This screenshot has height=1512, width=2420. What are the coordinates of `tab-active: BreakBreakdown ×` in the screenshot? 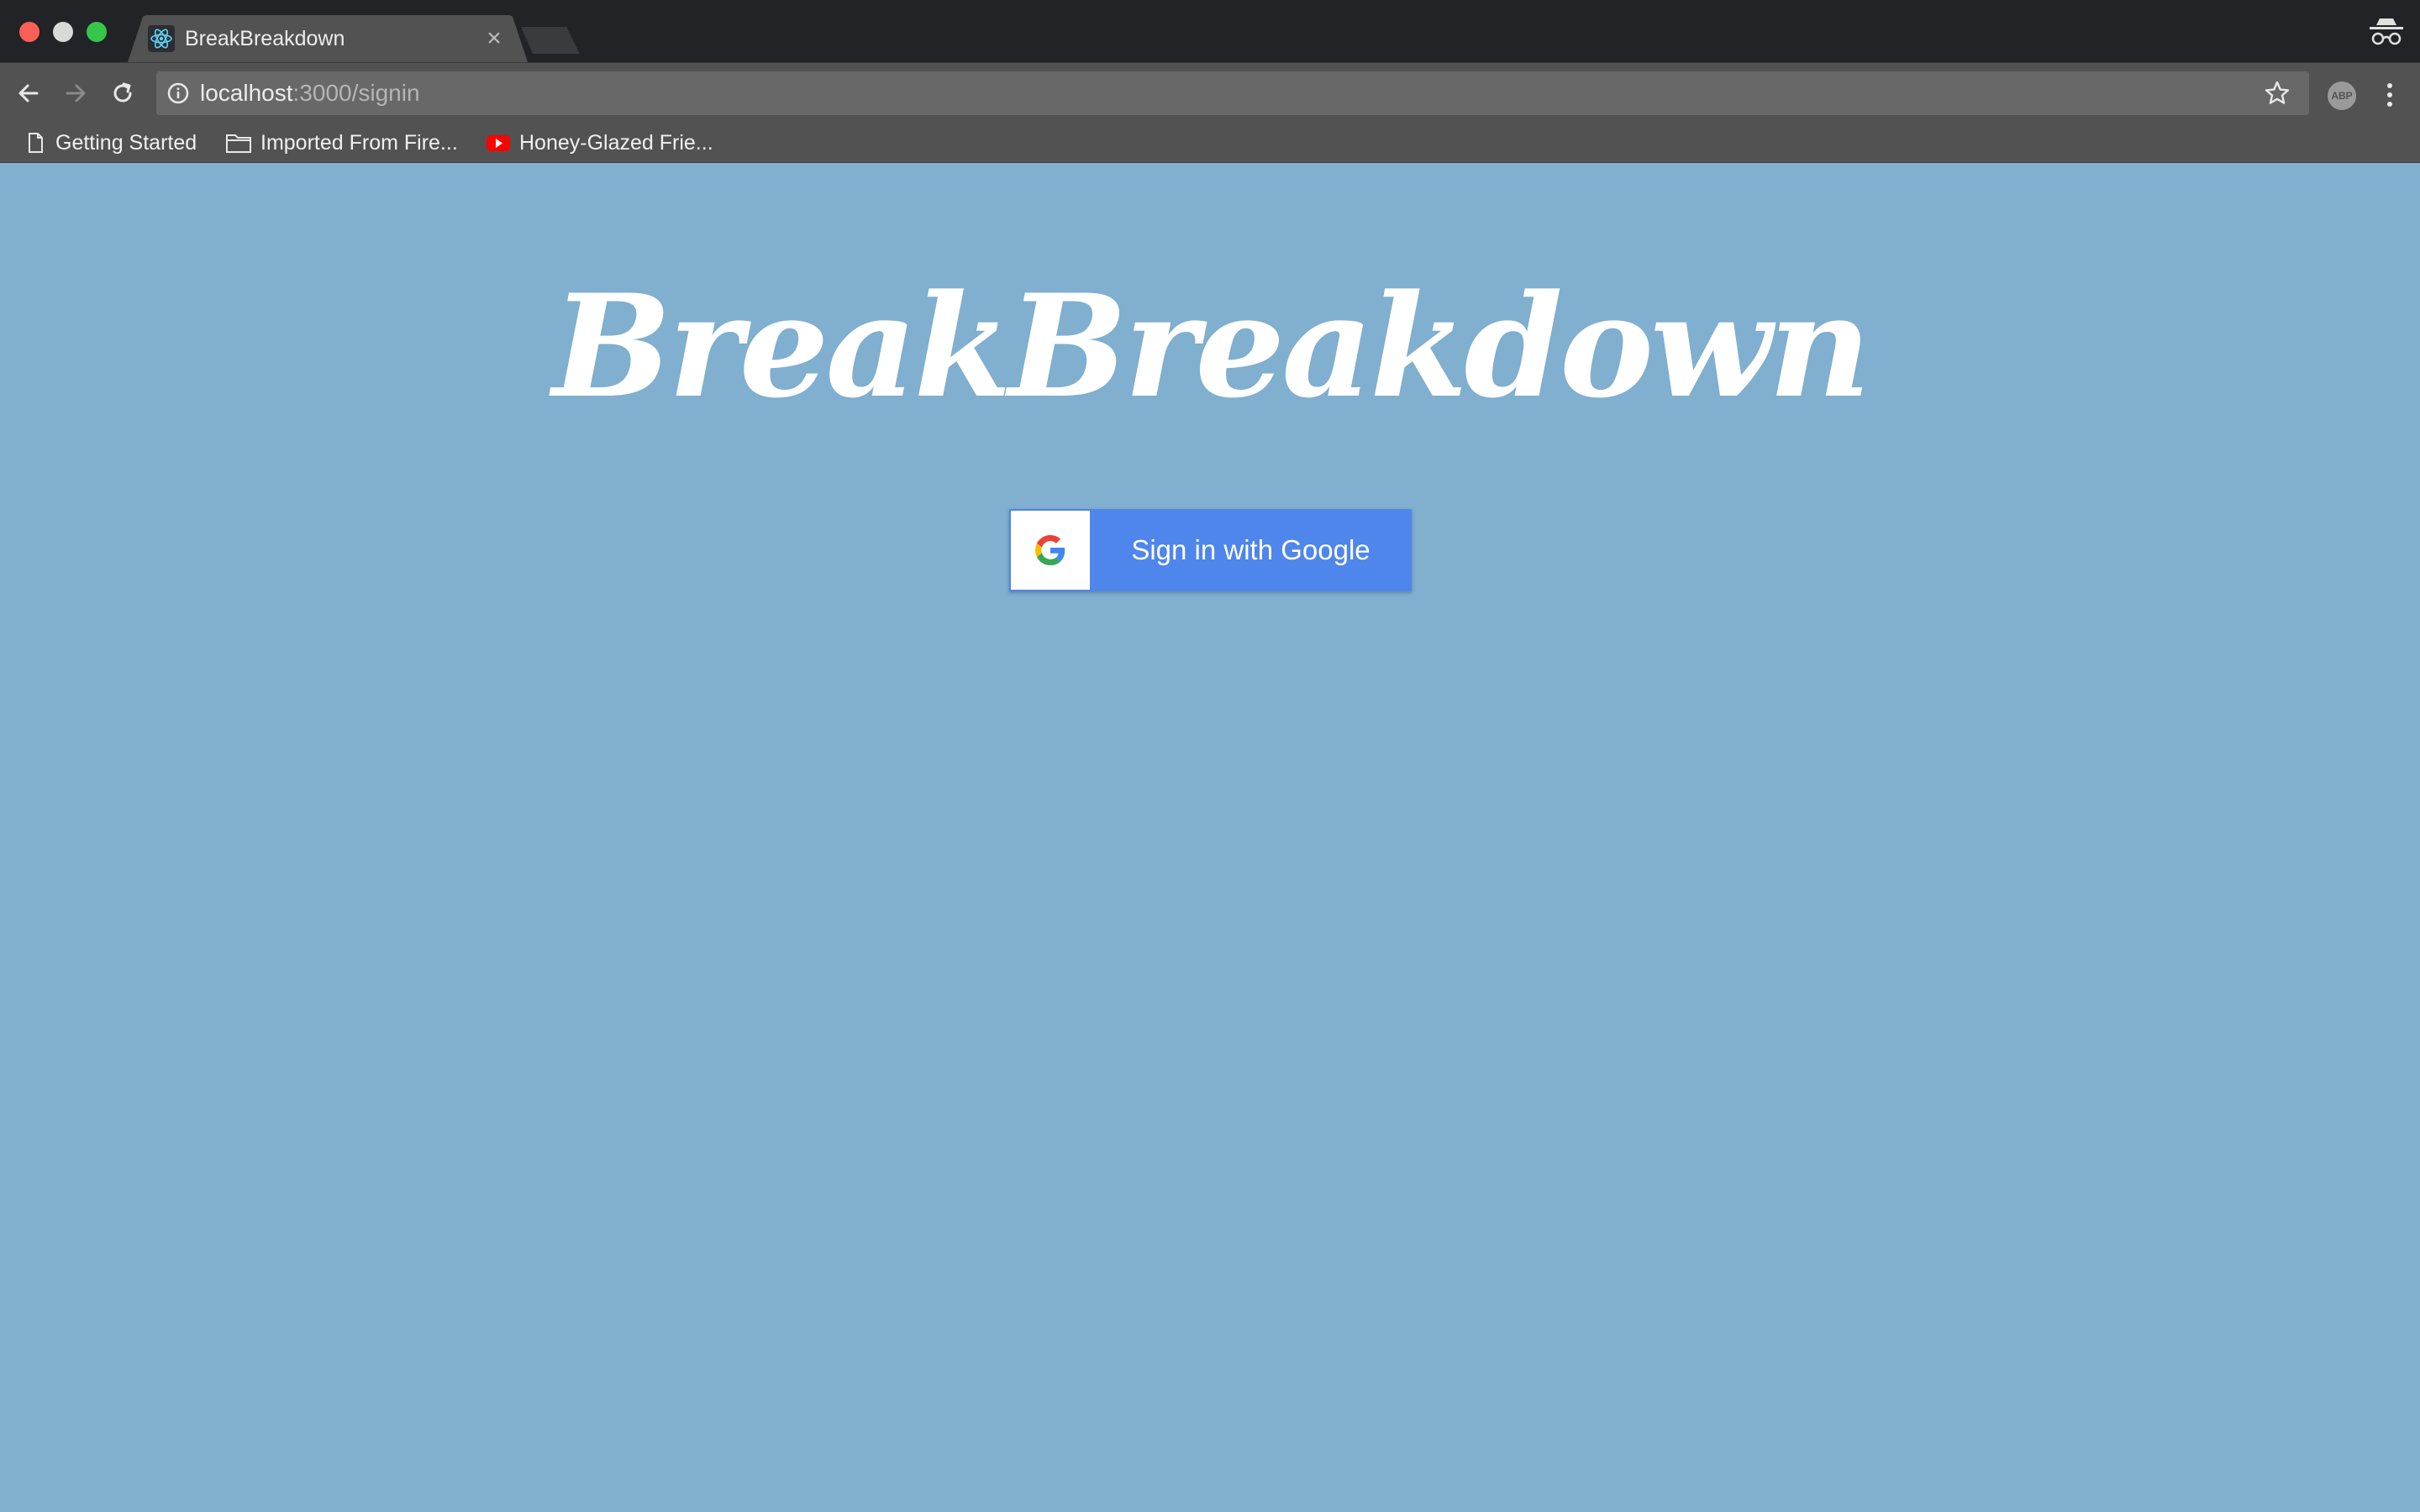 It's located at (328, 38).